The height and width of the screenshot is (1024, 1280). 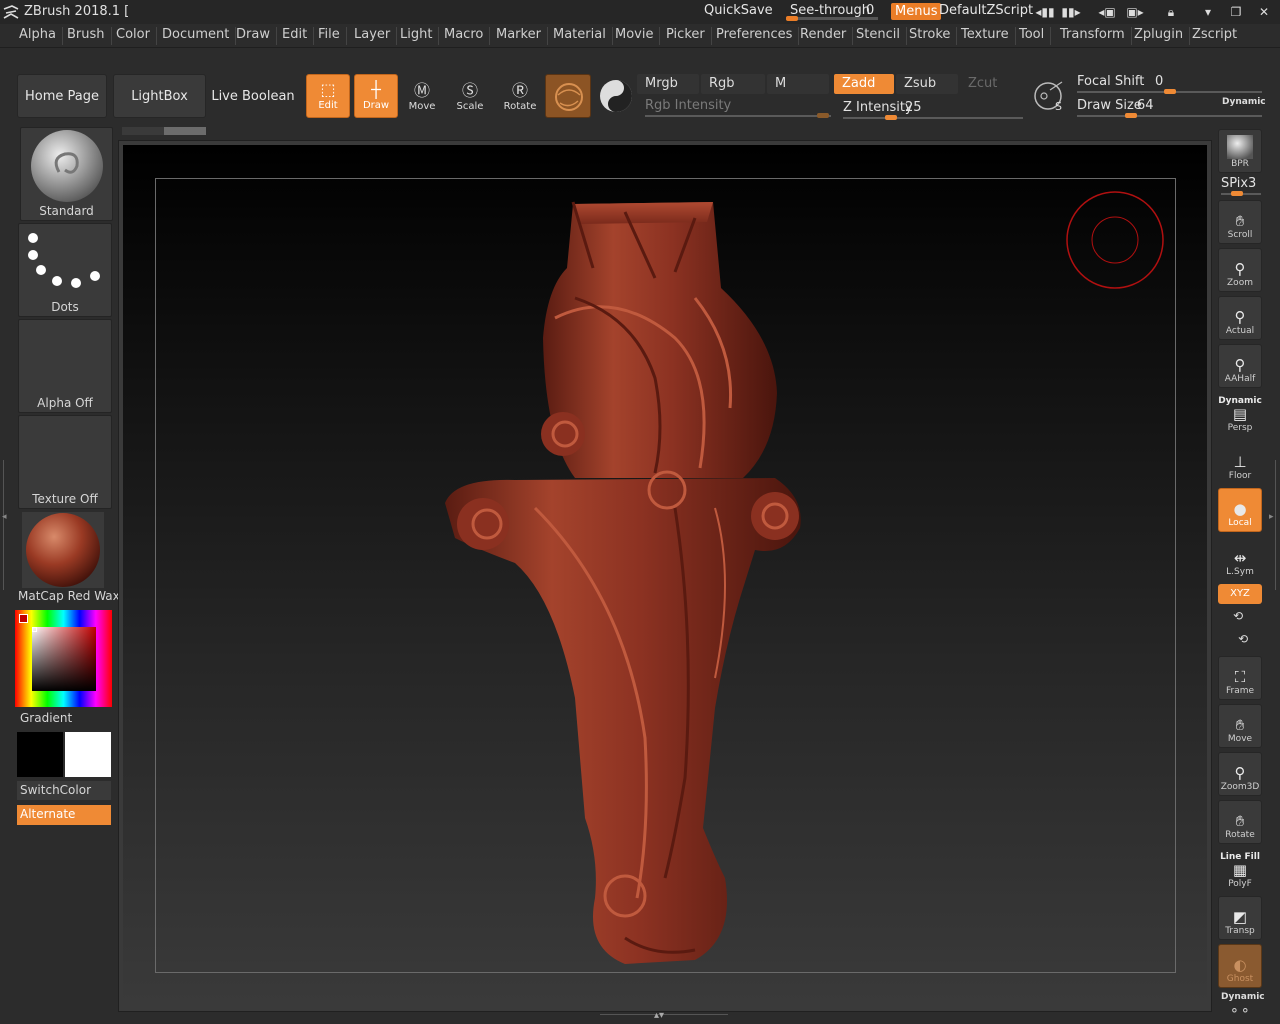 What do you see at coordinates (916, 11) in the screenshot?
I see `menus-button: Menus` at bounding box center [916, 11].